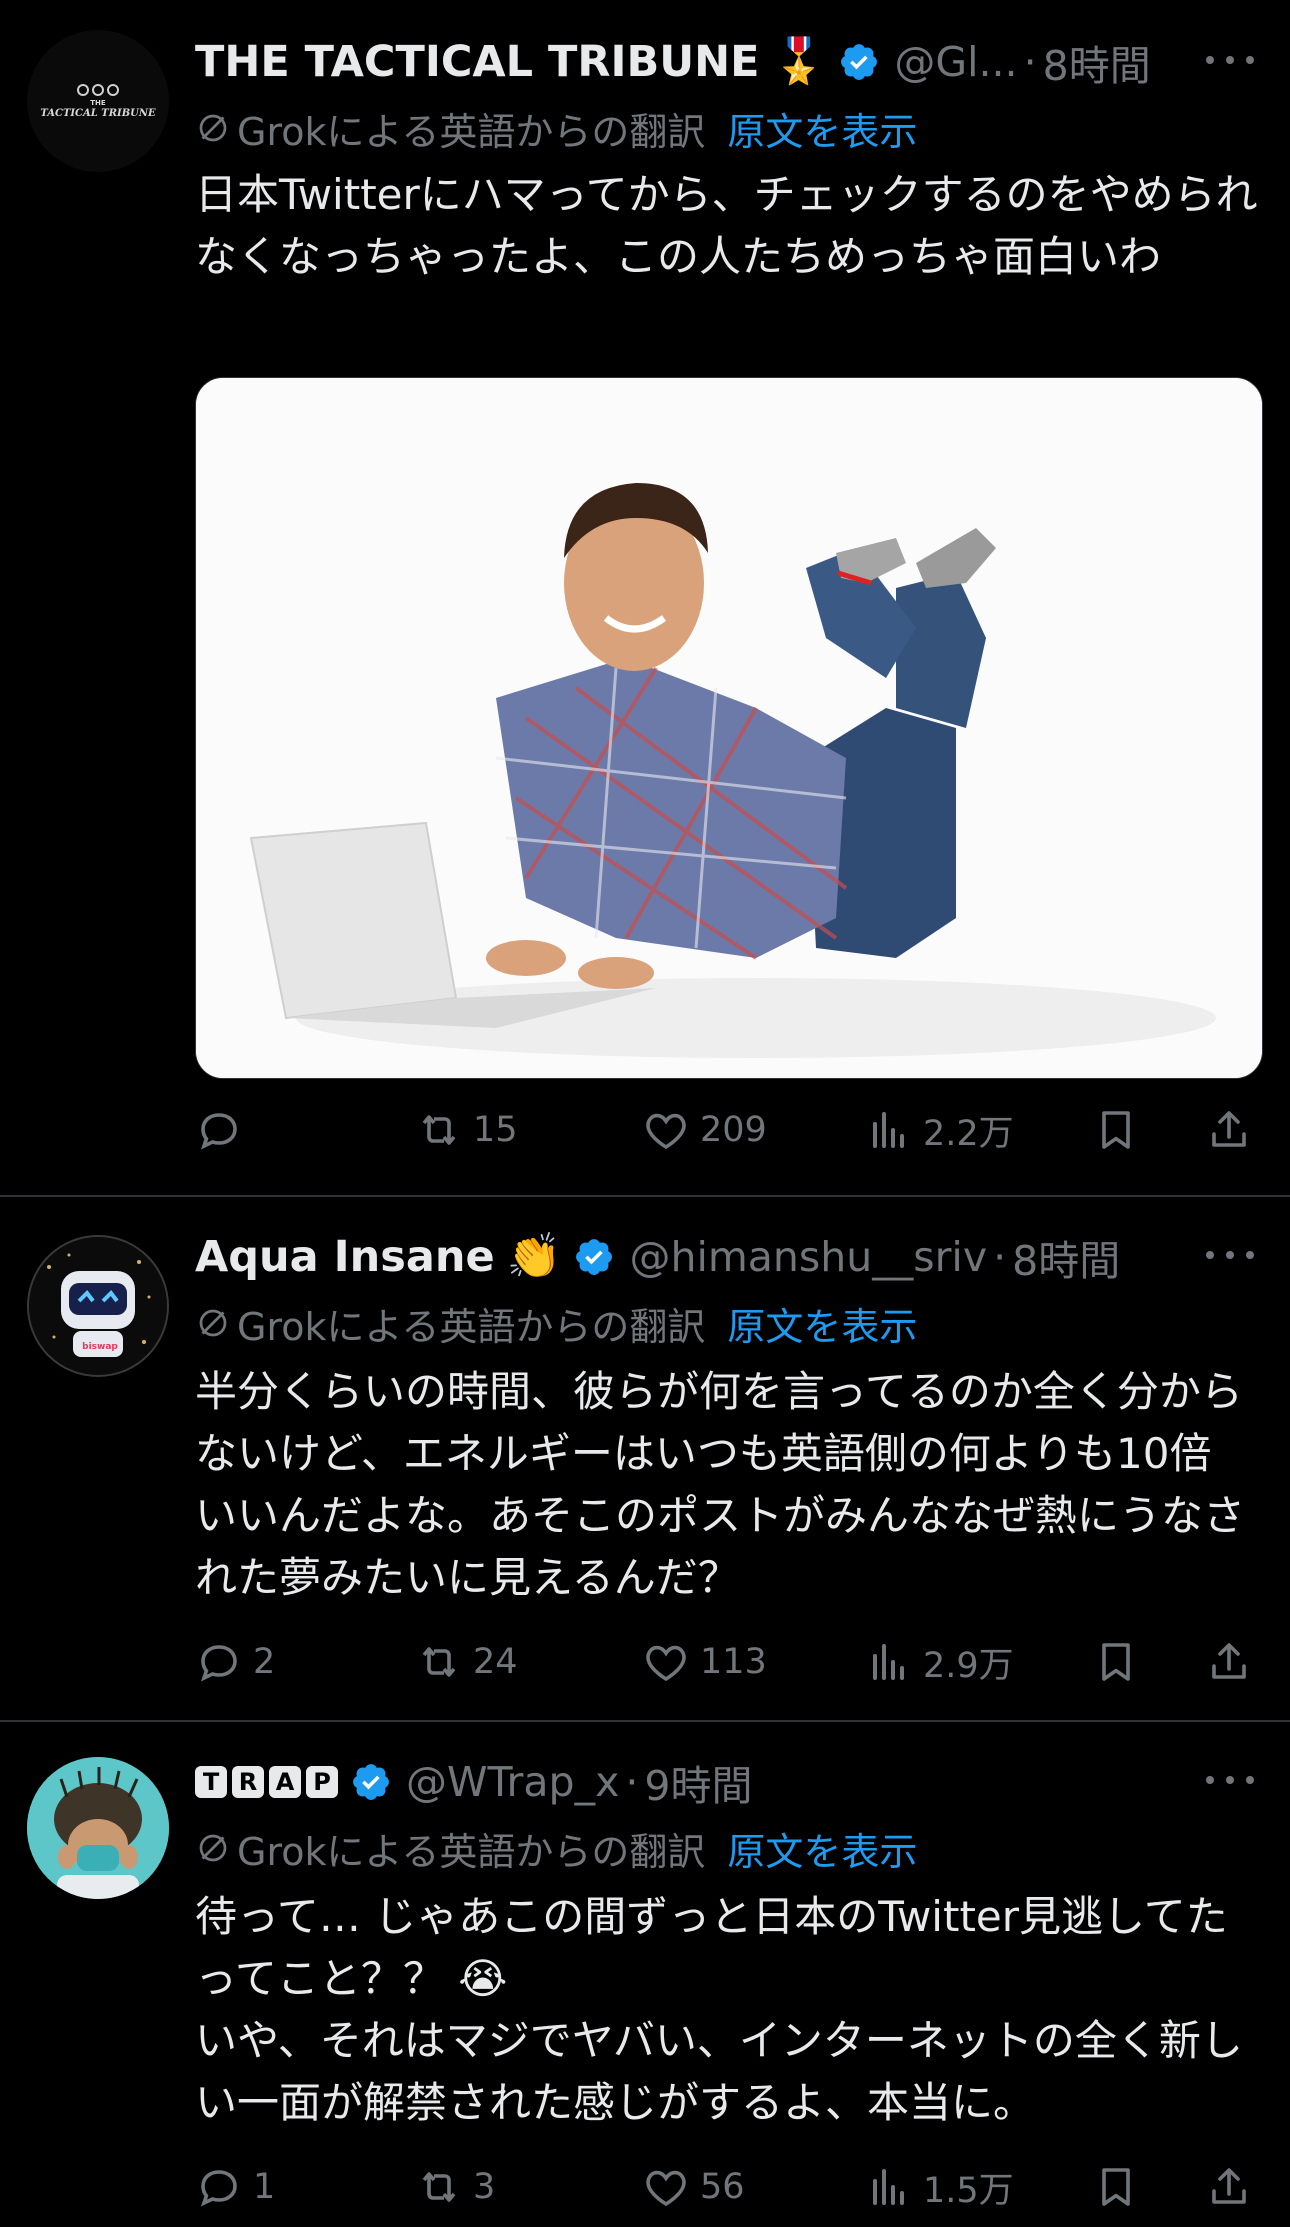 The width and height of the screenshot is (1290, 2227). Describe the element at coordinates (345, 1257) in the screenshot. I see `display-name: Aqua Insane` at that location.